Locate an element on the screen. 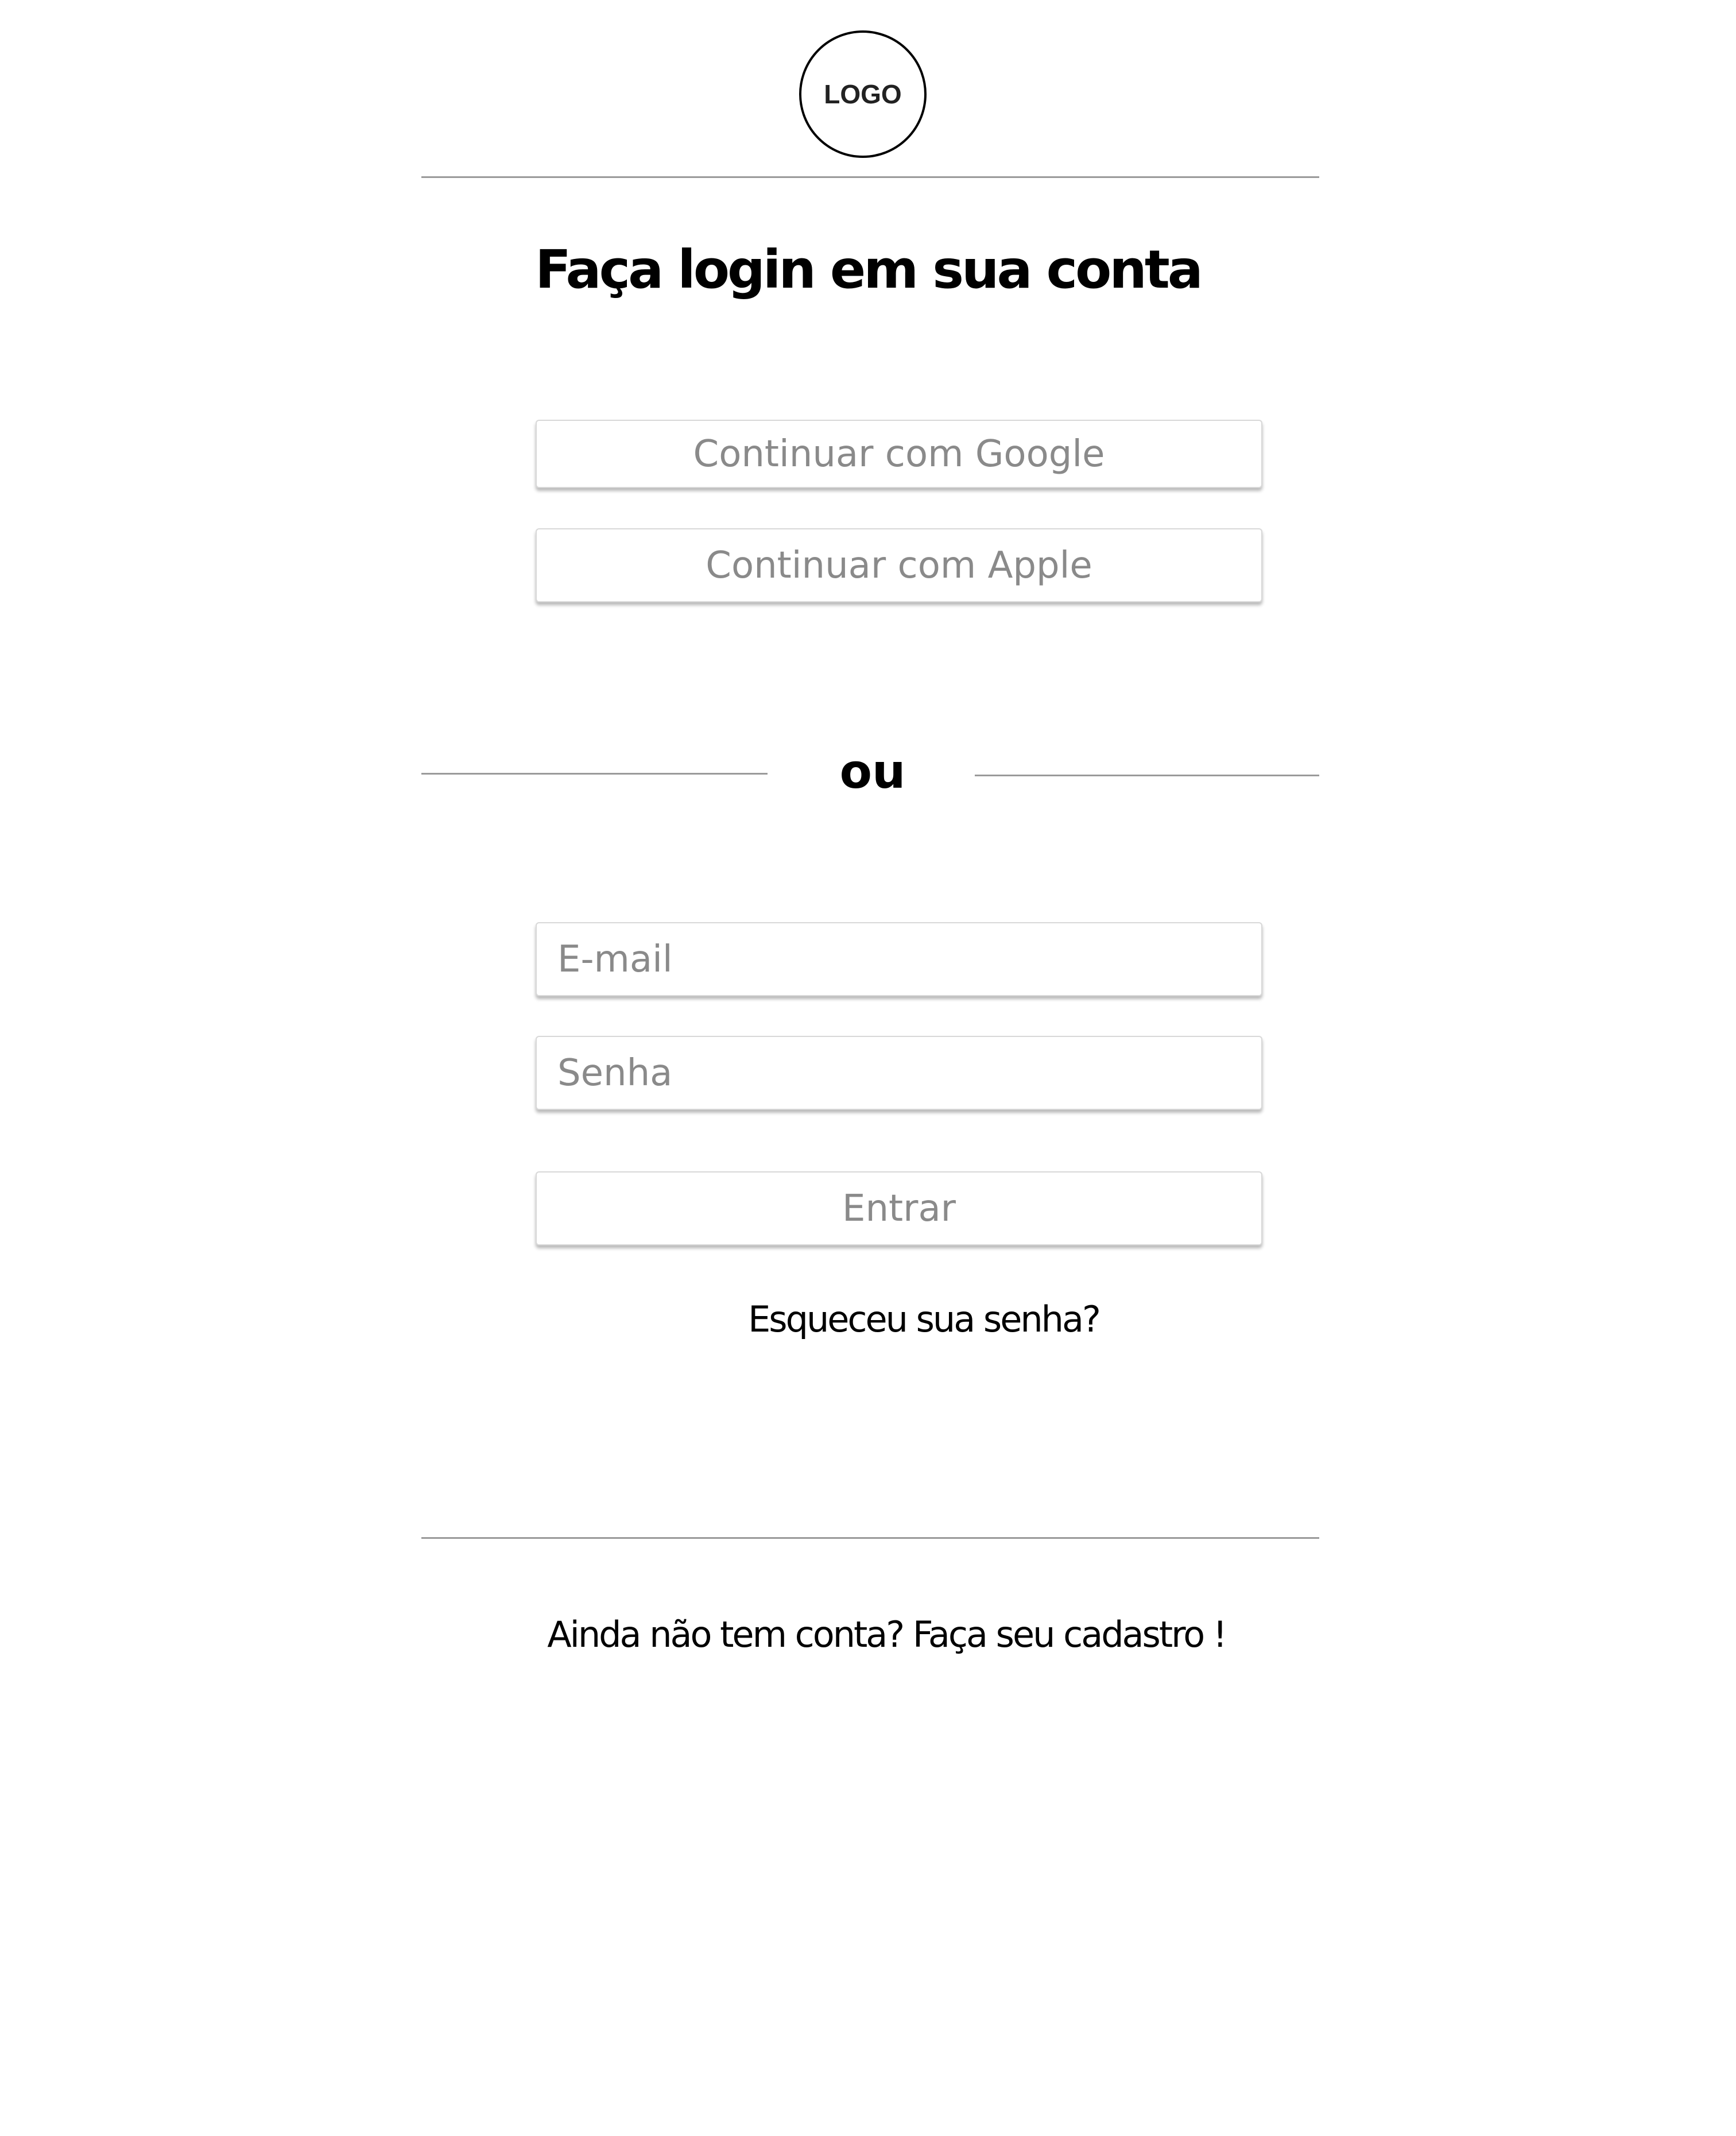 The height and width of the screenshot is (2136, 1736). header-divider is located at coordinates (870, 177).